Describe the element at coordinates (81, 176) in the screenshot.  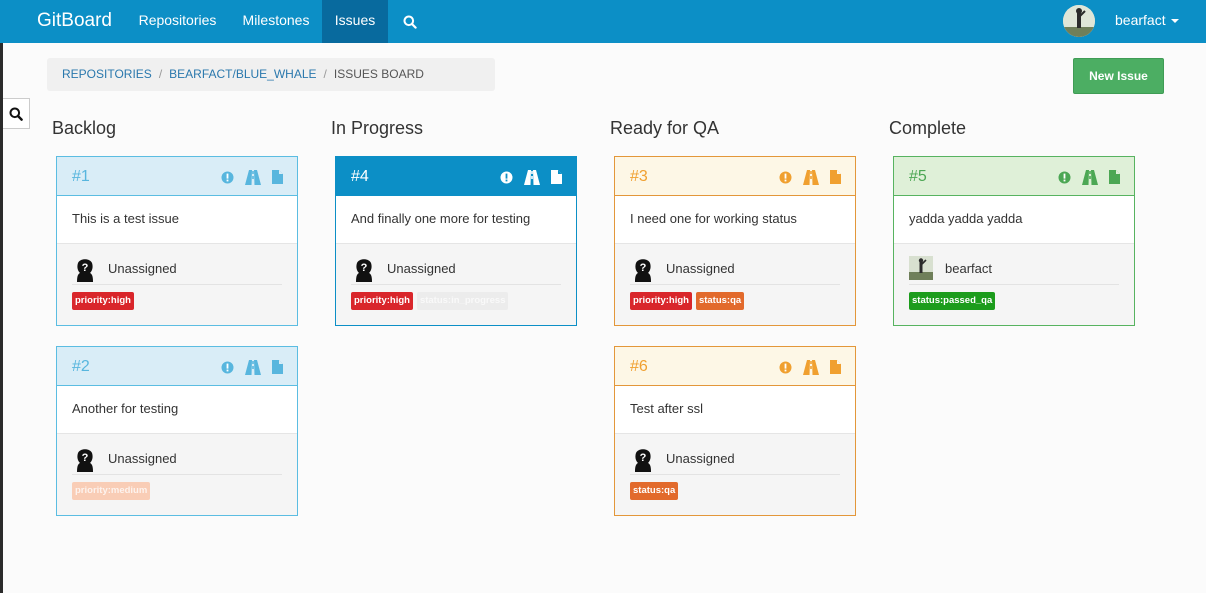
I see `issue-number: #1` at that location.